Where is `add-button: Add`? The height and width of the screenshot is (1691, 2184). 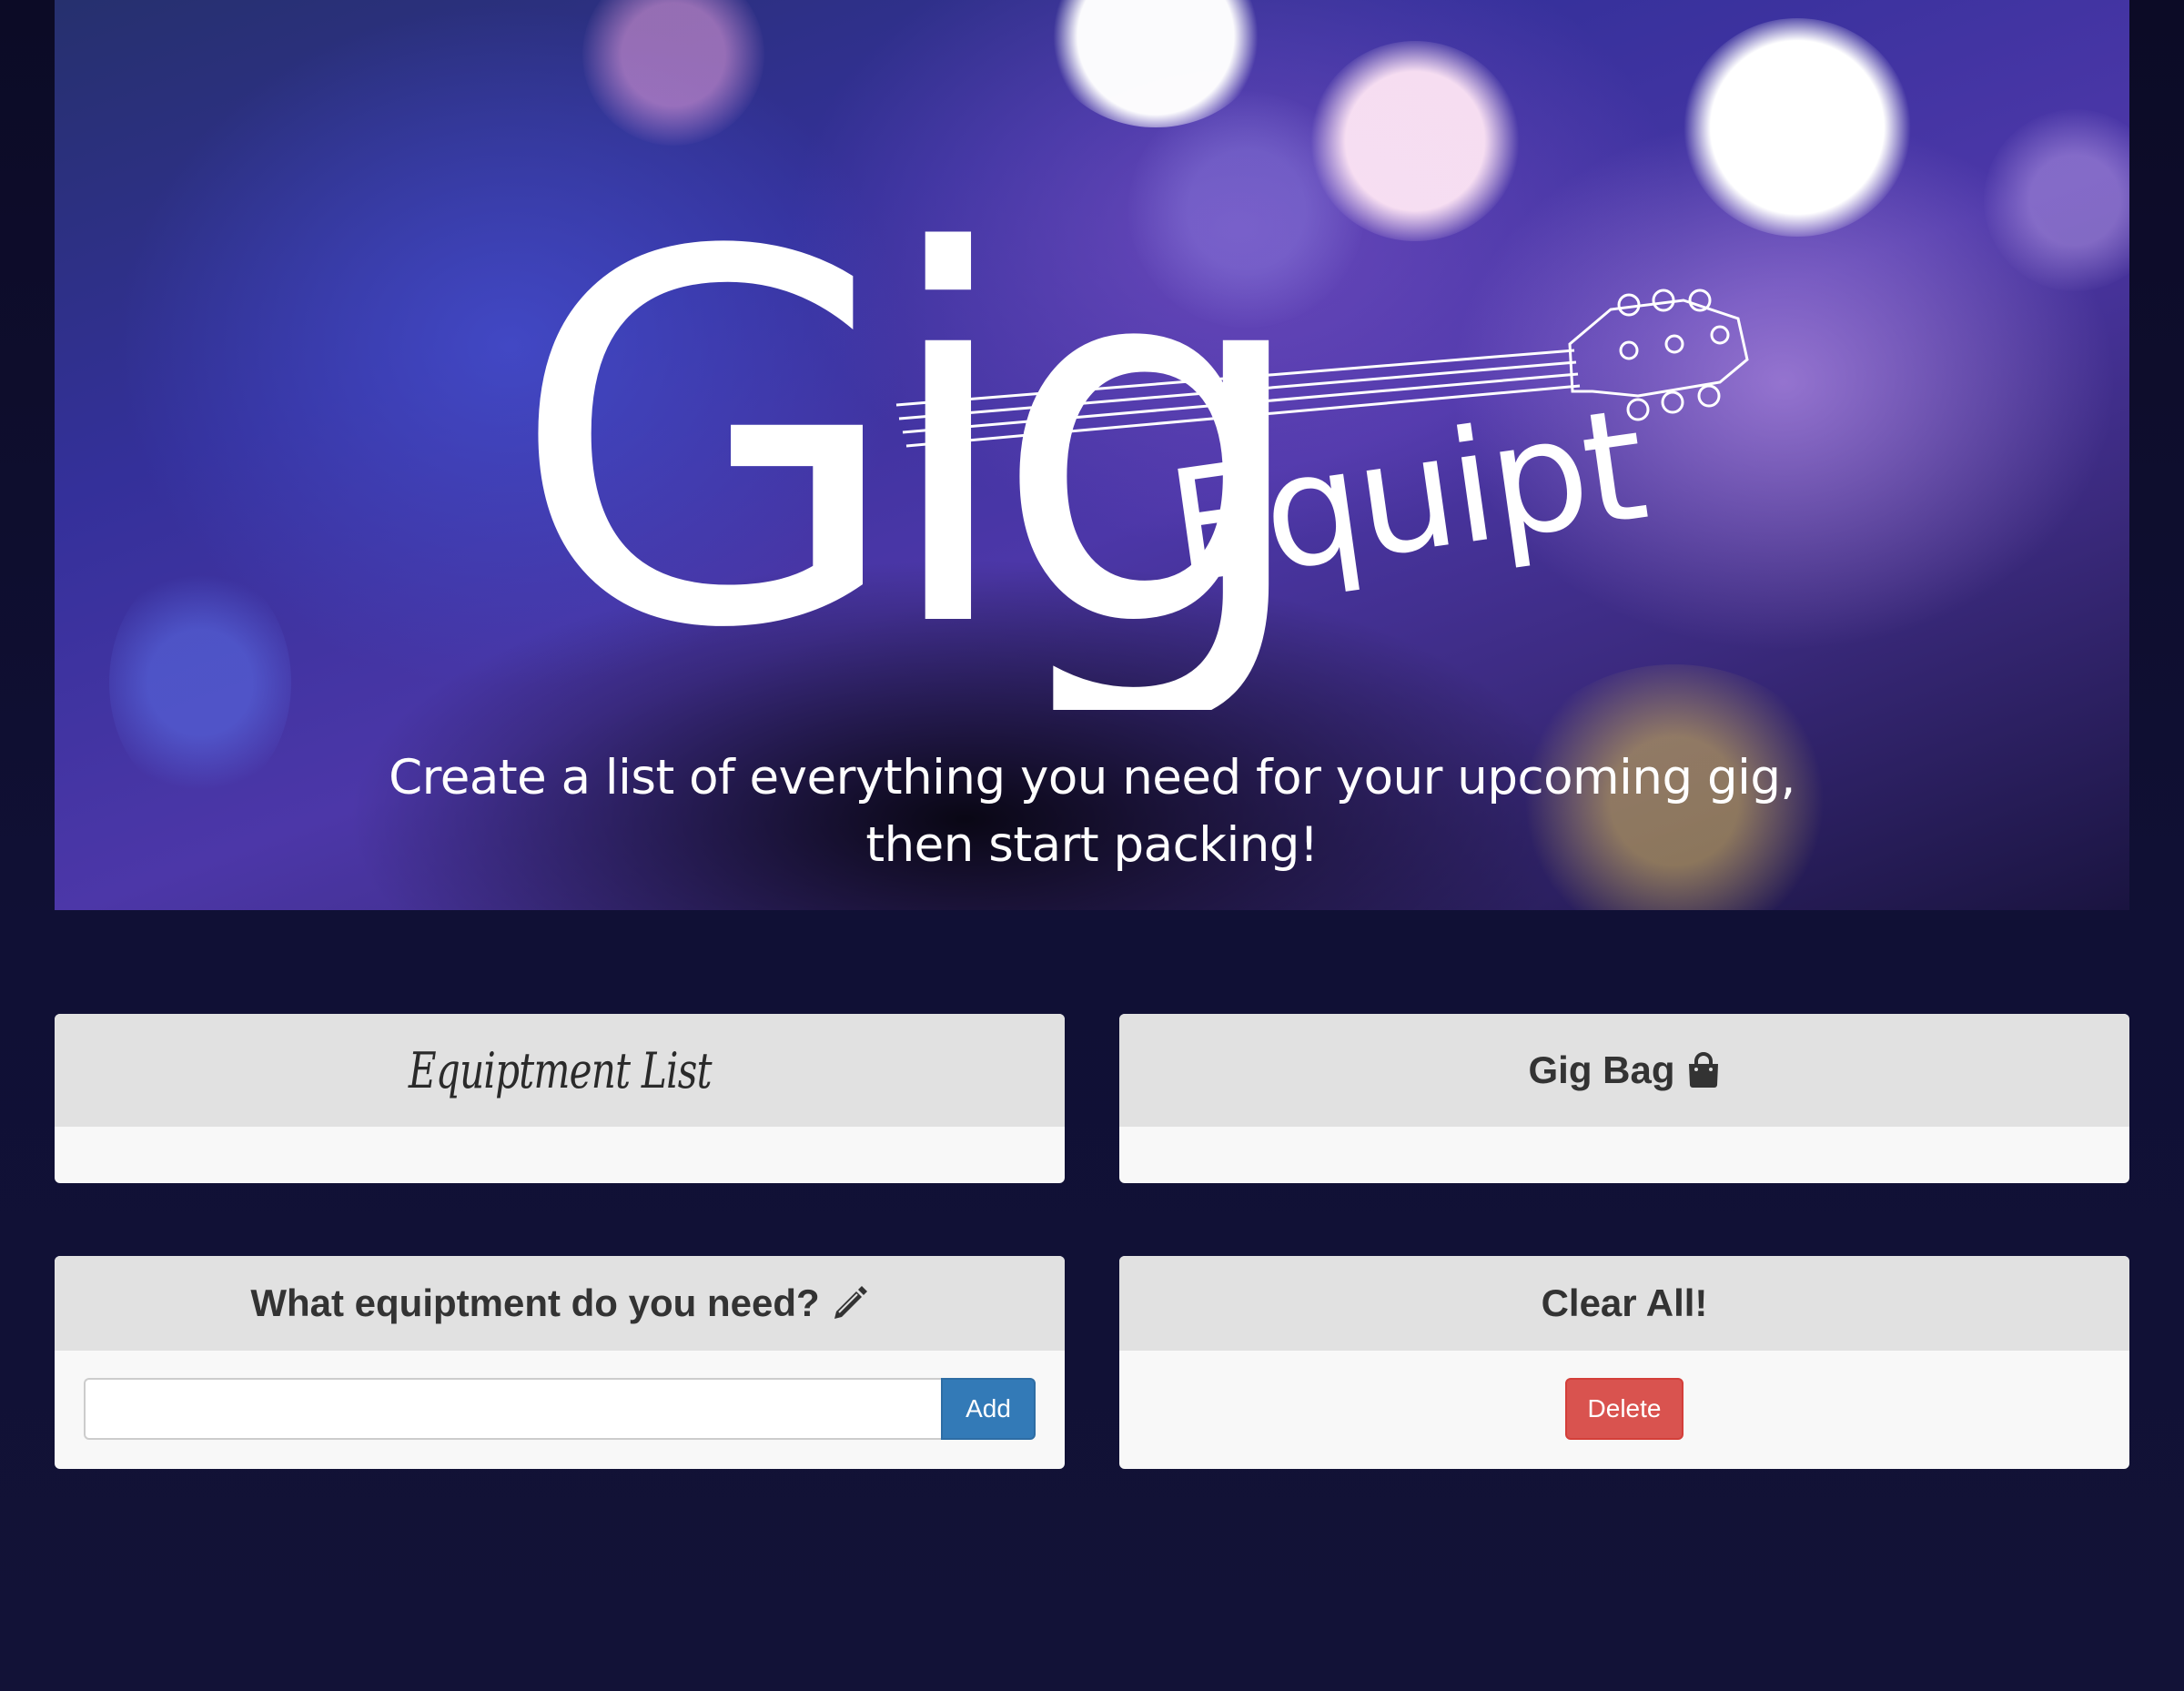
add-button: Add is located at coordinates (989, 1409).